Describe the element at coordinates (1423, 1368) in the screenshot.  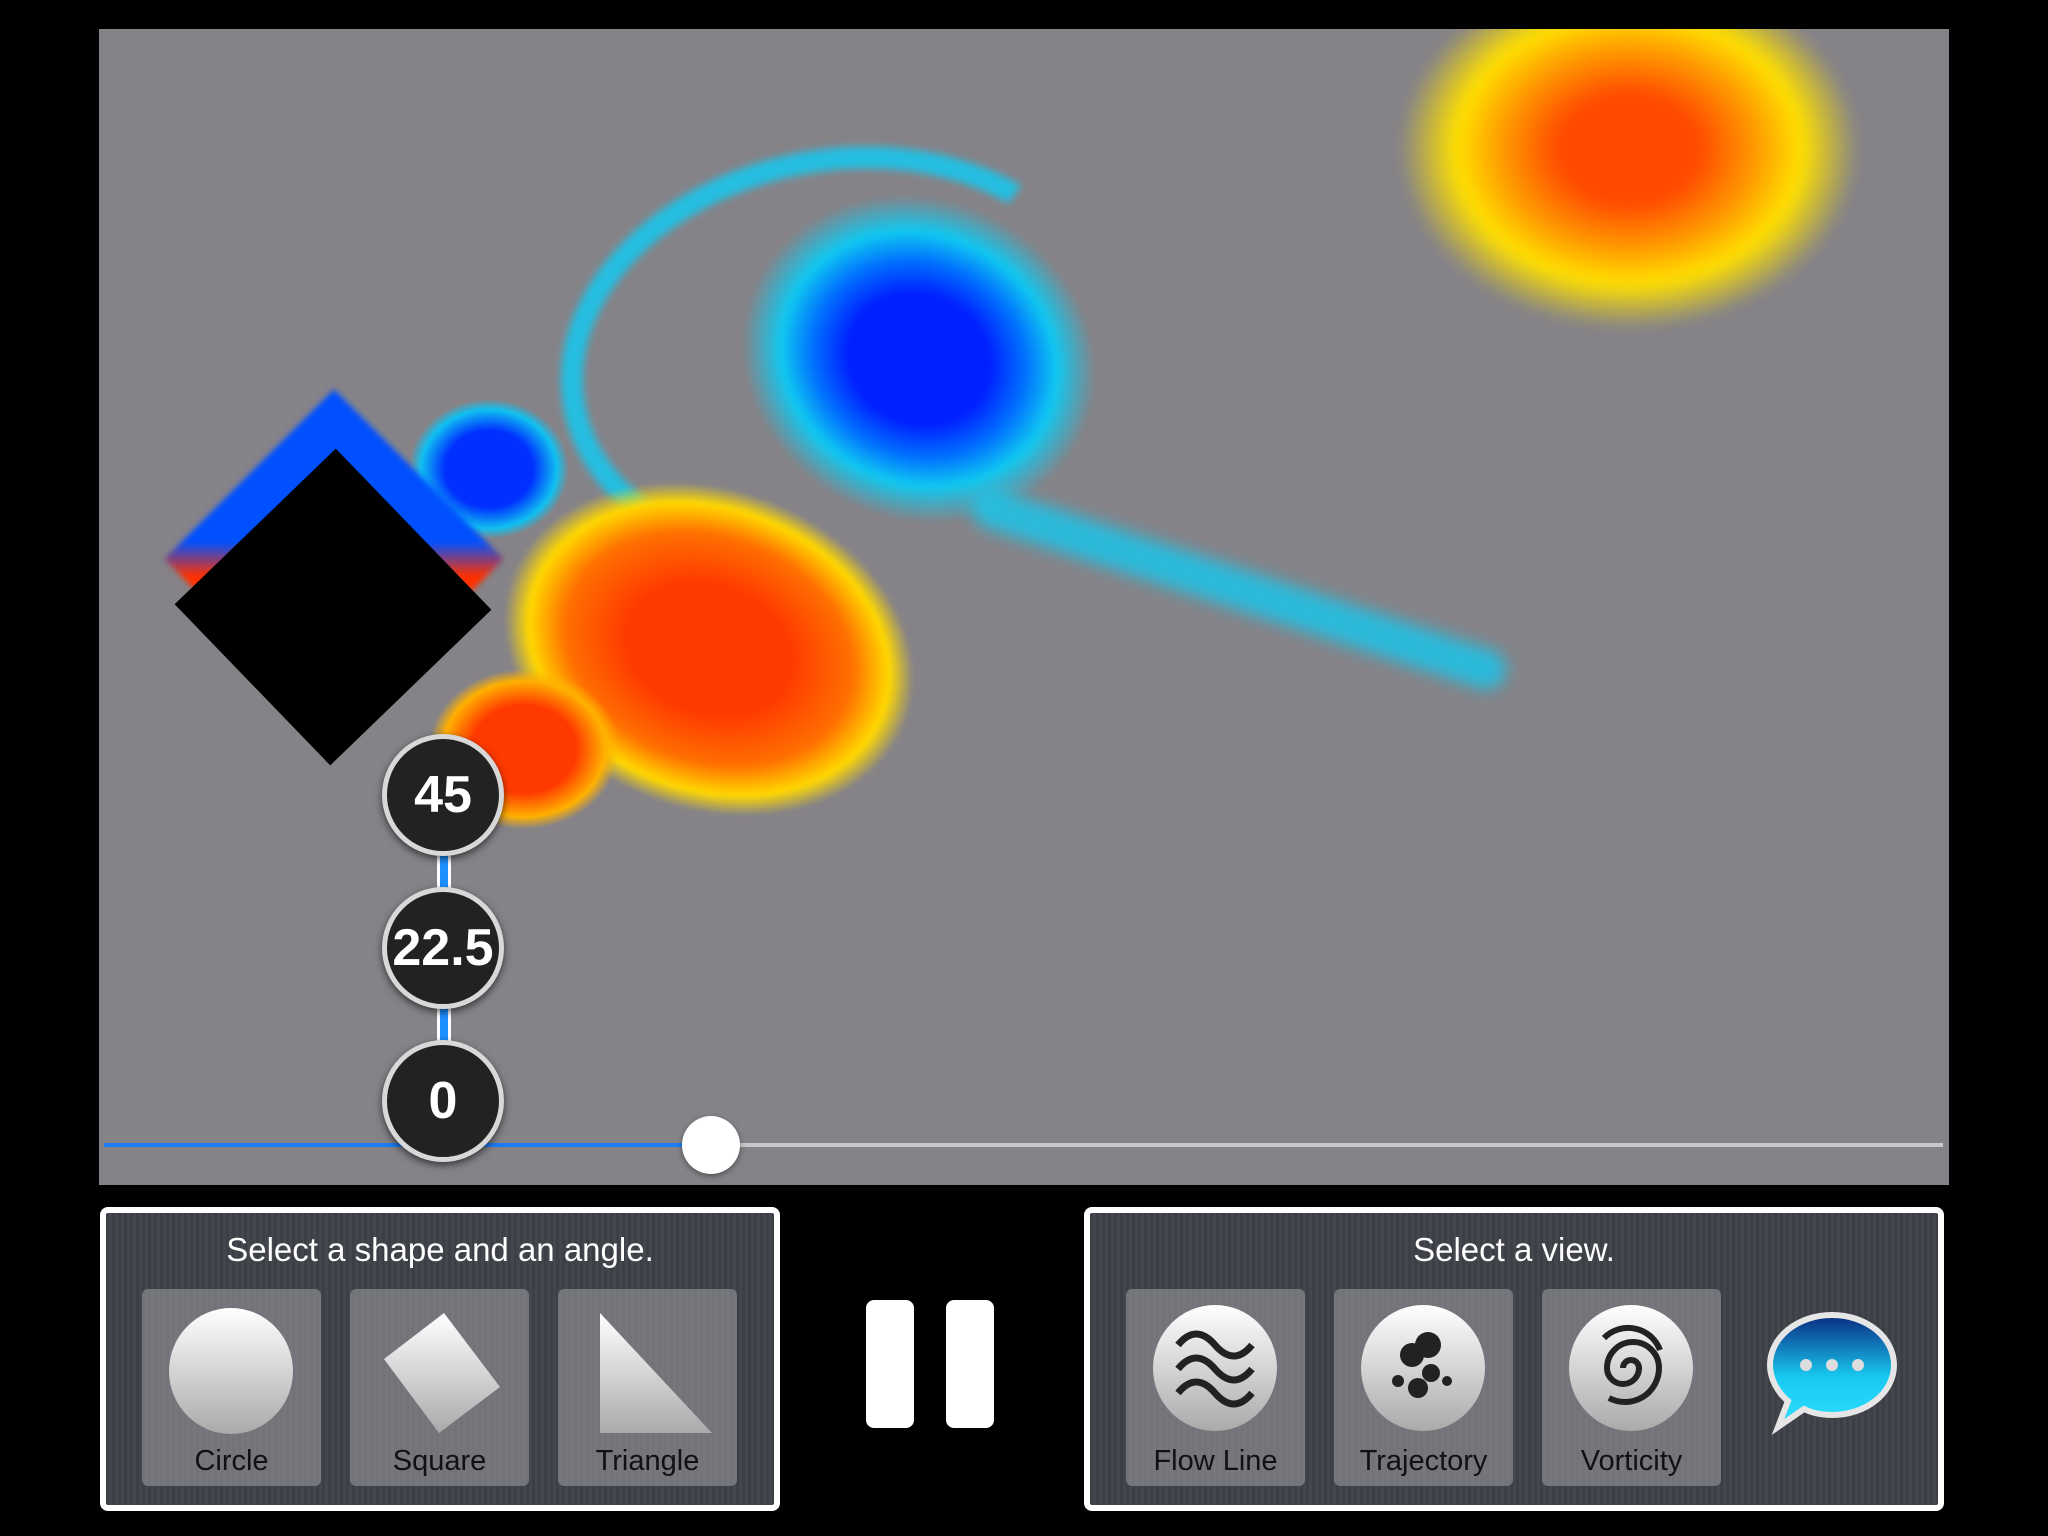
I see `particles-icon` at that location.